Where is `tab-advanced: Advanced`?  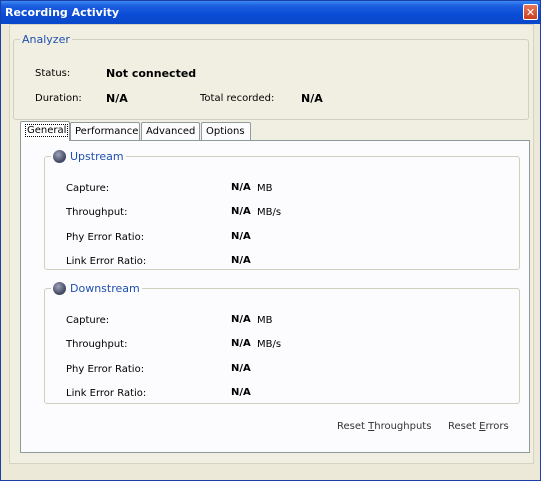
tab-advanced: Advanced is located at coordinates (170, 131).